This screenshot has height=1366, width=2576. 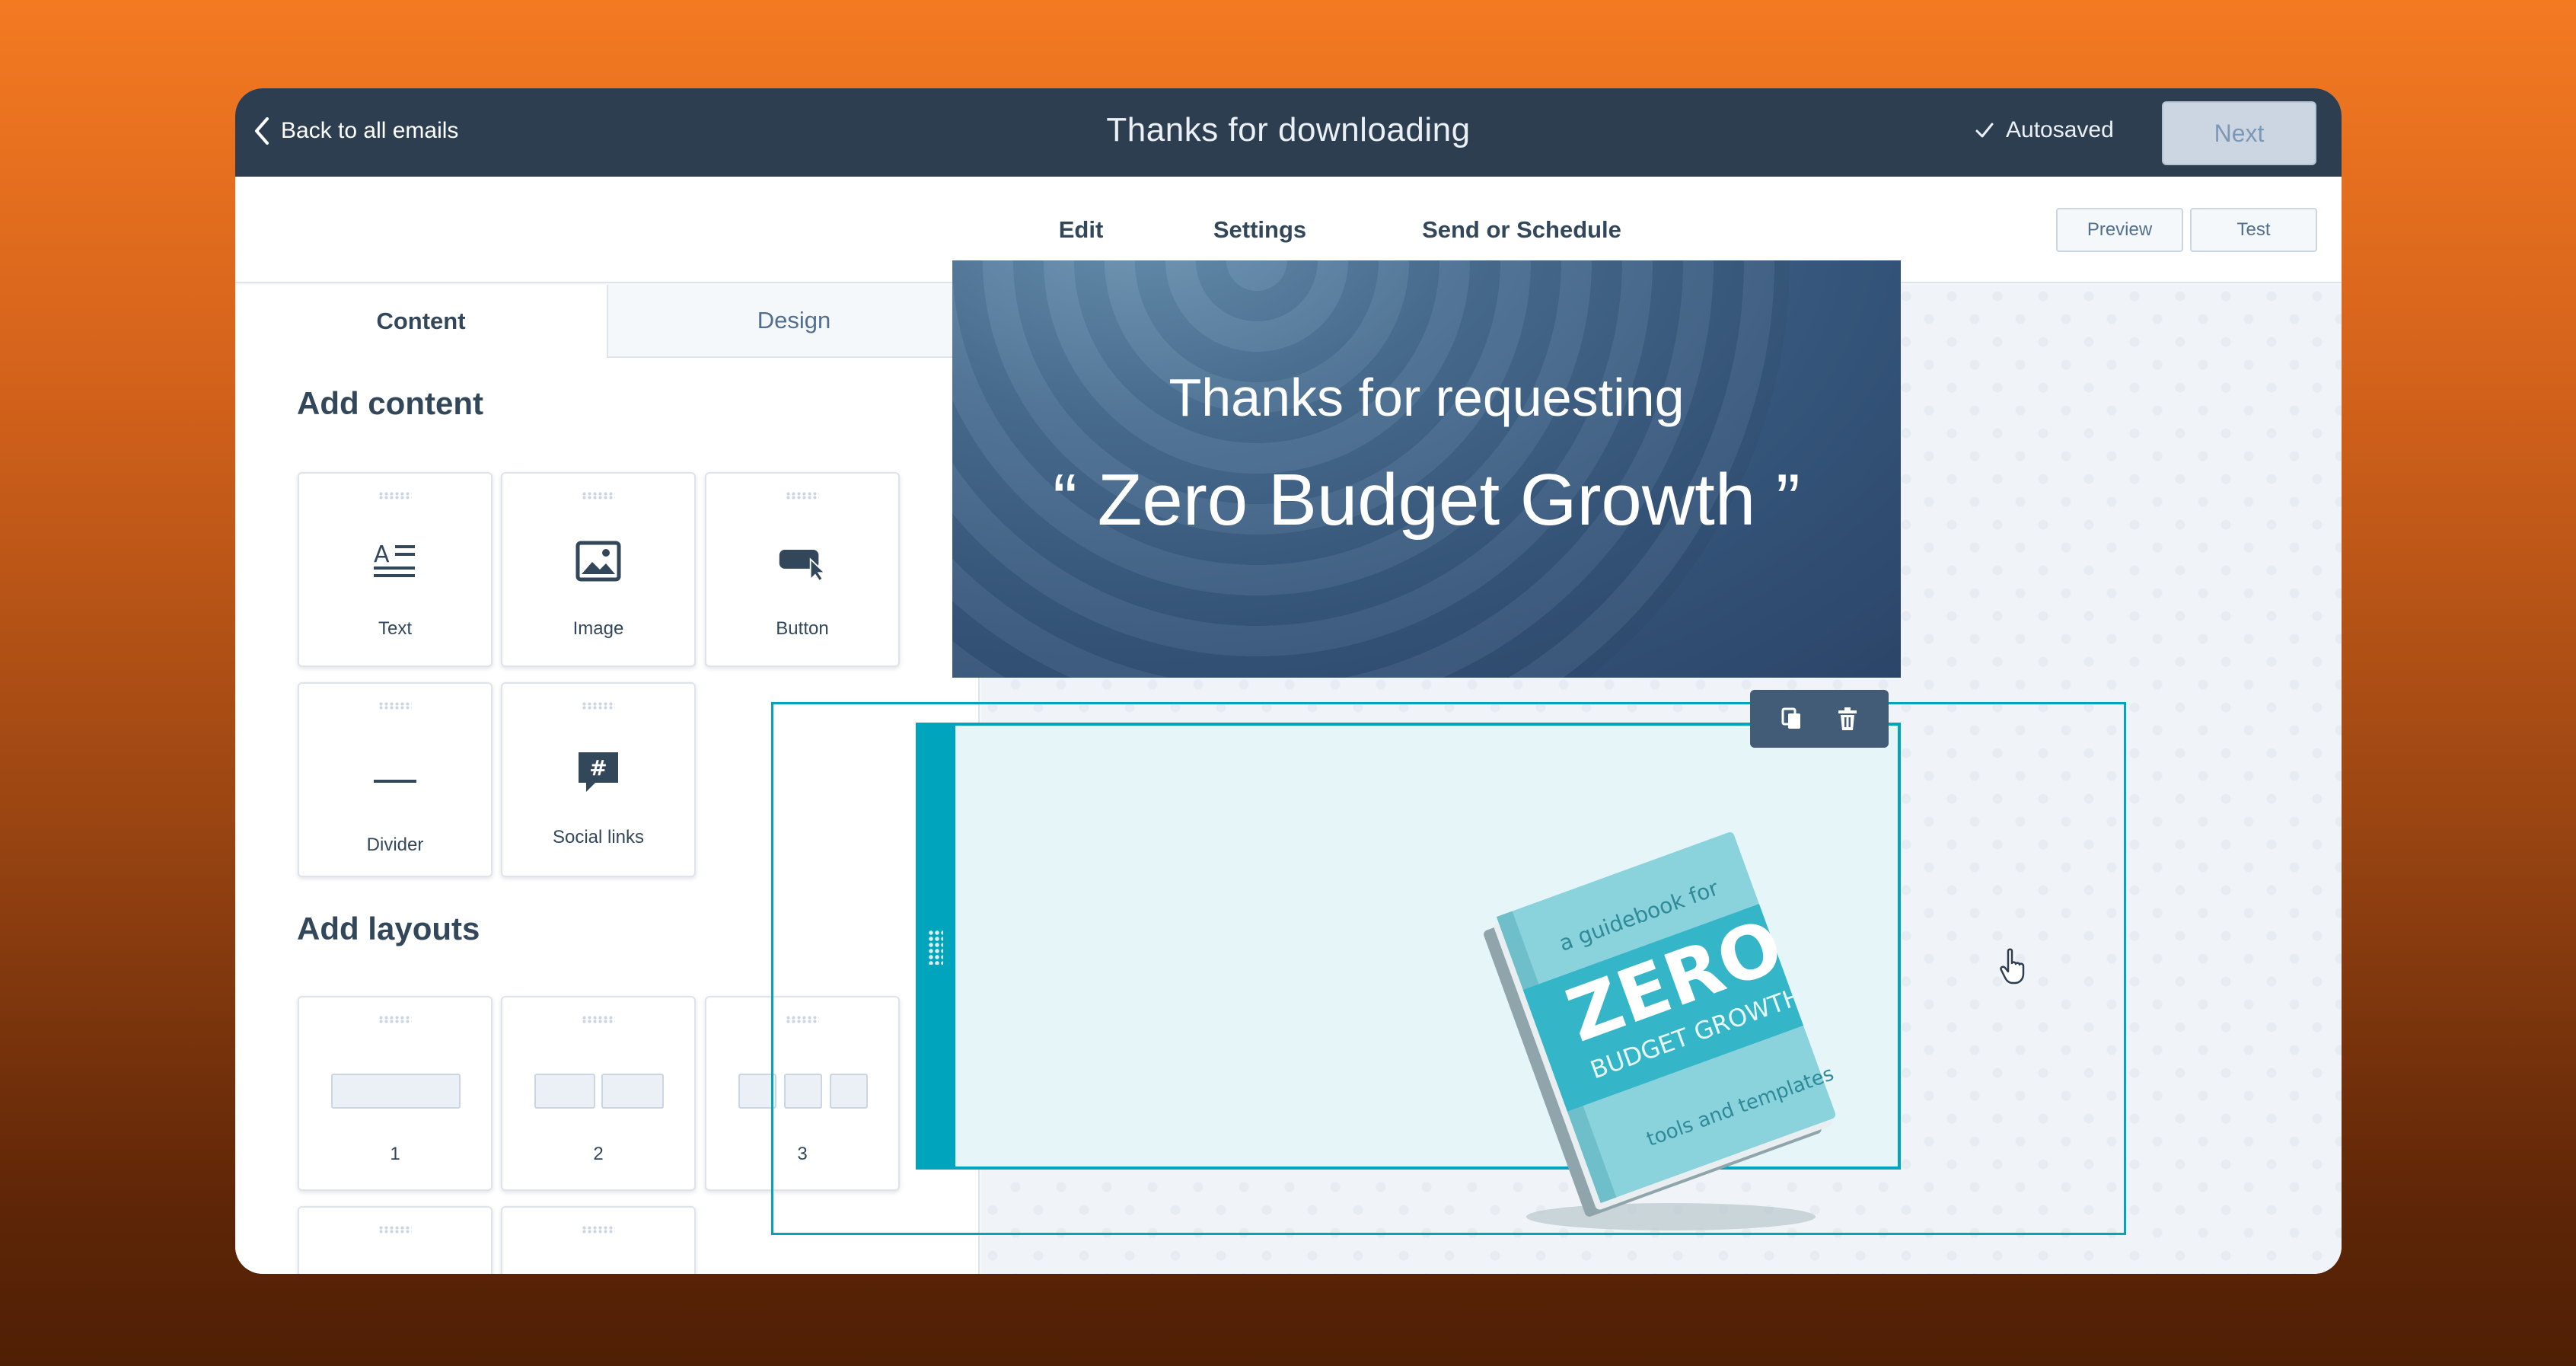 What do you see at coordinates (421, 321) in the screenshot?
I see `panel-tab-content: Content` at bounding box center [421, 321].